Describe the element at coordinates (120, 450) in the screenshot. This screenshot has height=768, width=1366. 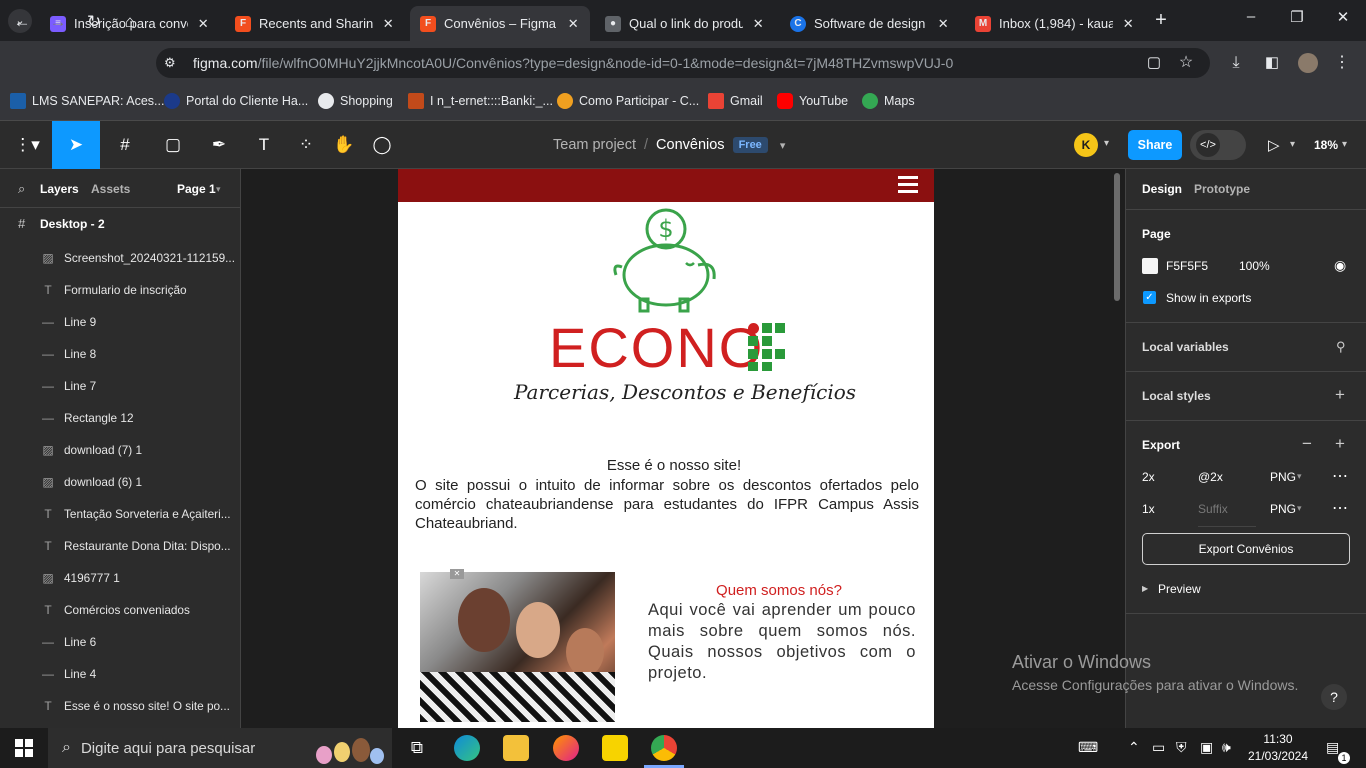
I see `layer-row: ▨ download (7) 1` at that location.